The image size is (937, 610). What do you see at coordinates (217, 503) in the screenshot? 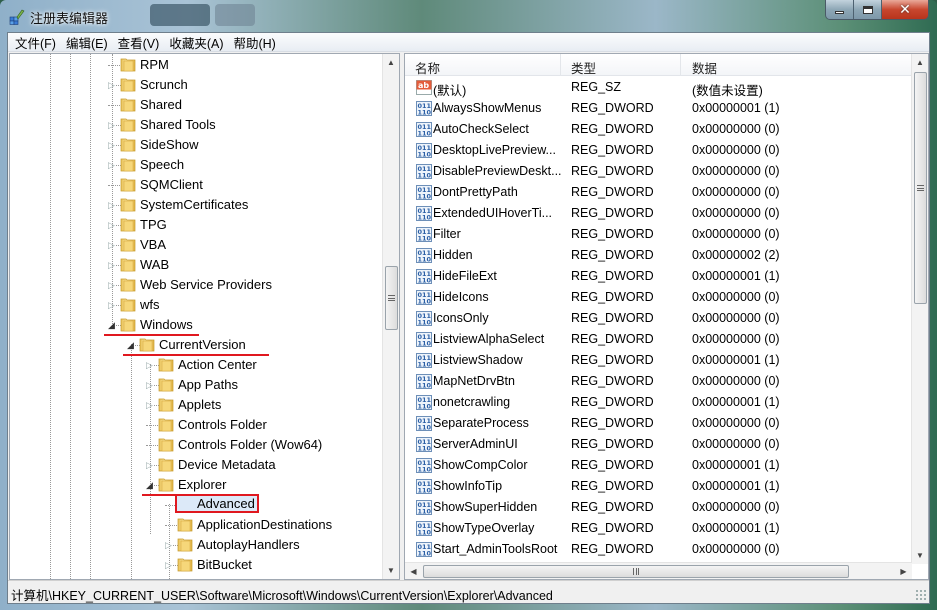
I see `selected-tree-item-label: Advanced` at bounding box center [217, 503].